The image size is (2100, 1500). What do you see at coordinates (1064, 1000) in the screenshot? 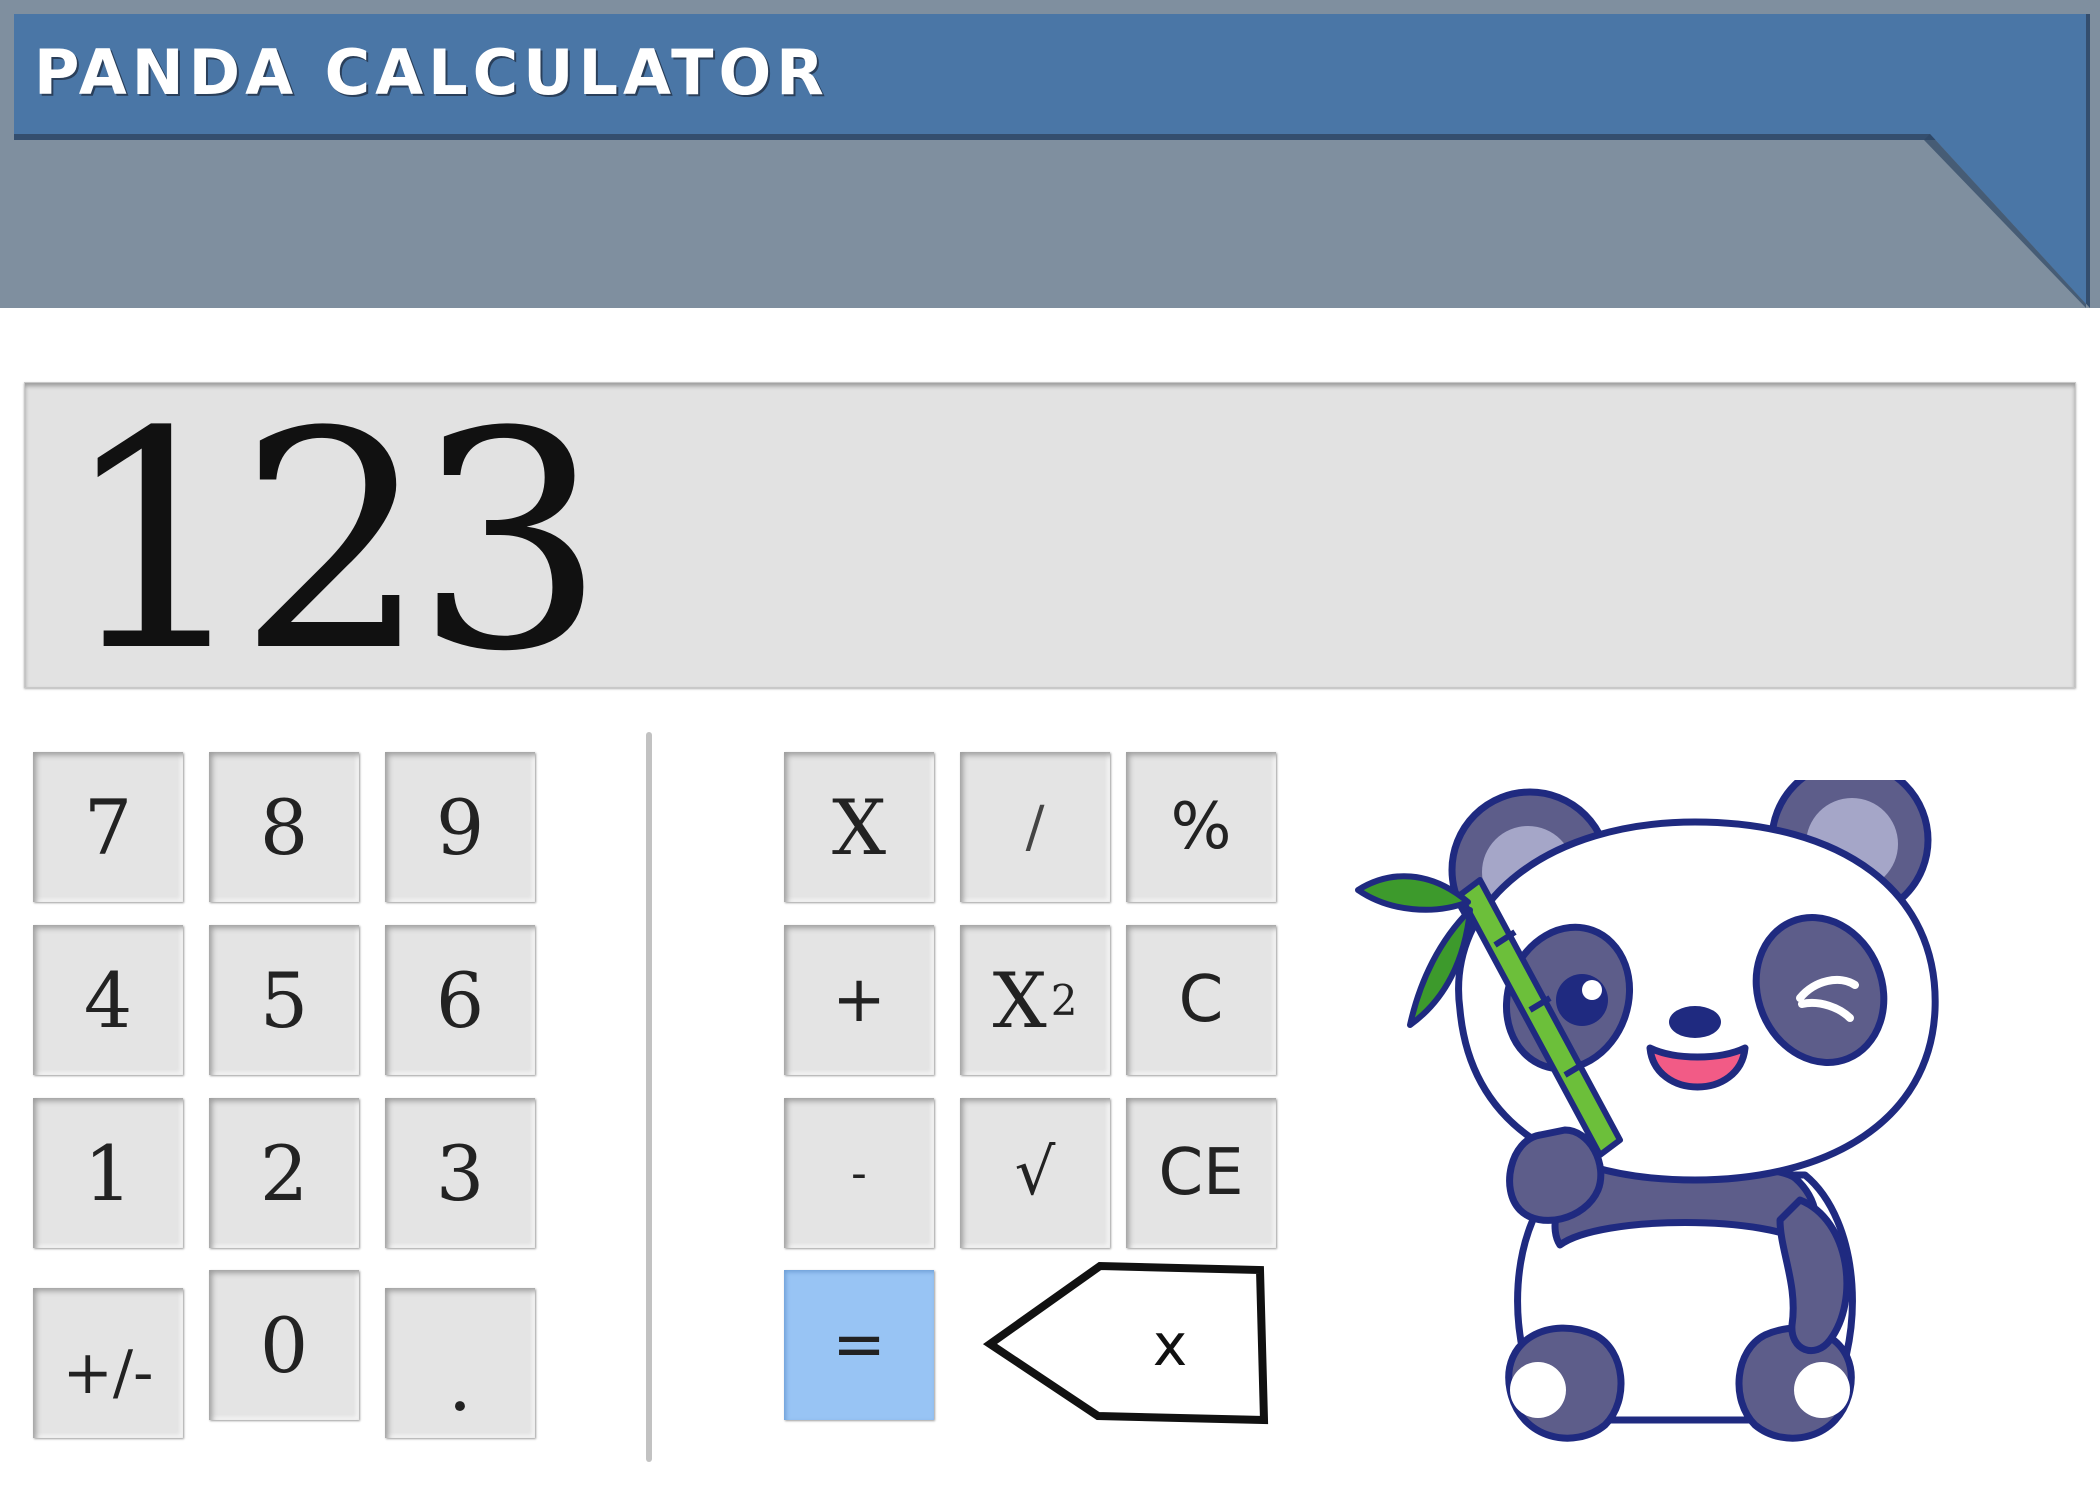
I see `key-square-exponent: 2` at bounding box center [1064, 1000].